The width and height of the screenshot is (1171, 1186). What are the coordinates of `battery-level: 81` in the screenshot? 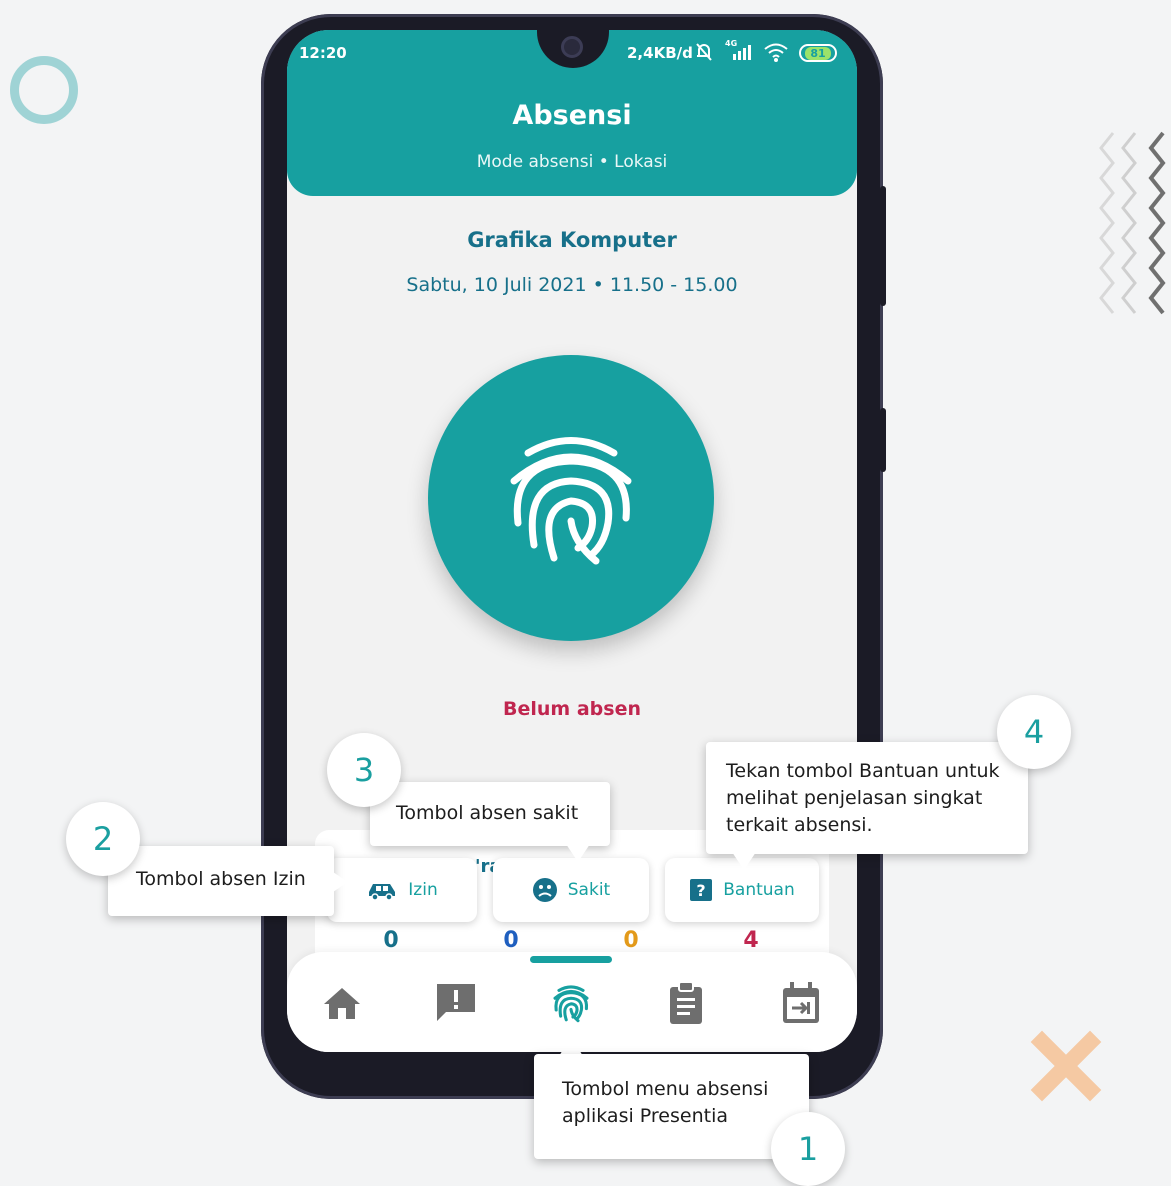 It's located at (818, 53).